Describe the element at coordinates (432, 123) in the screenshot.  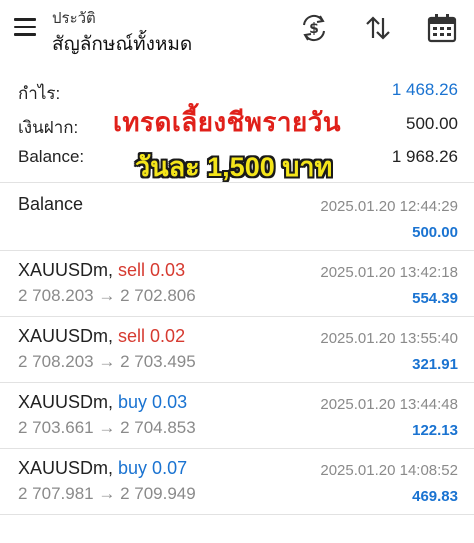
I see `deposit-value: 500.00` at that location.